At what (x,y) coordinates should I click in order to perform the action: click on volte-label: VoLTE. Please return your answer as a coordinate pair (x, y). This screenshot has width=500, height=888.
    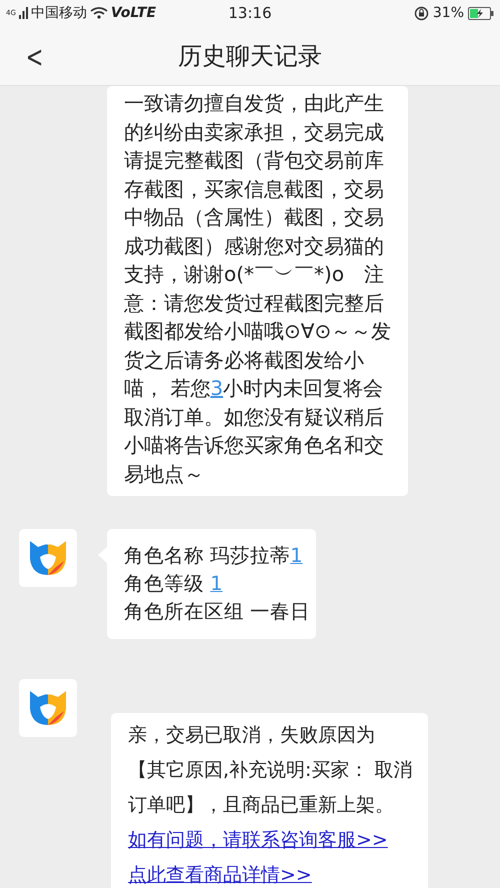
    Looking at the image, I should click on (133, 13).